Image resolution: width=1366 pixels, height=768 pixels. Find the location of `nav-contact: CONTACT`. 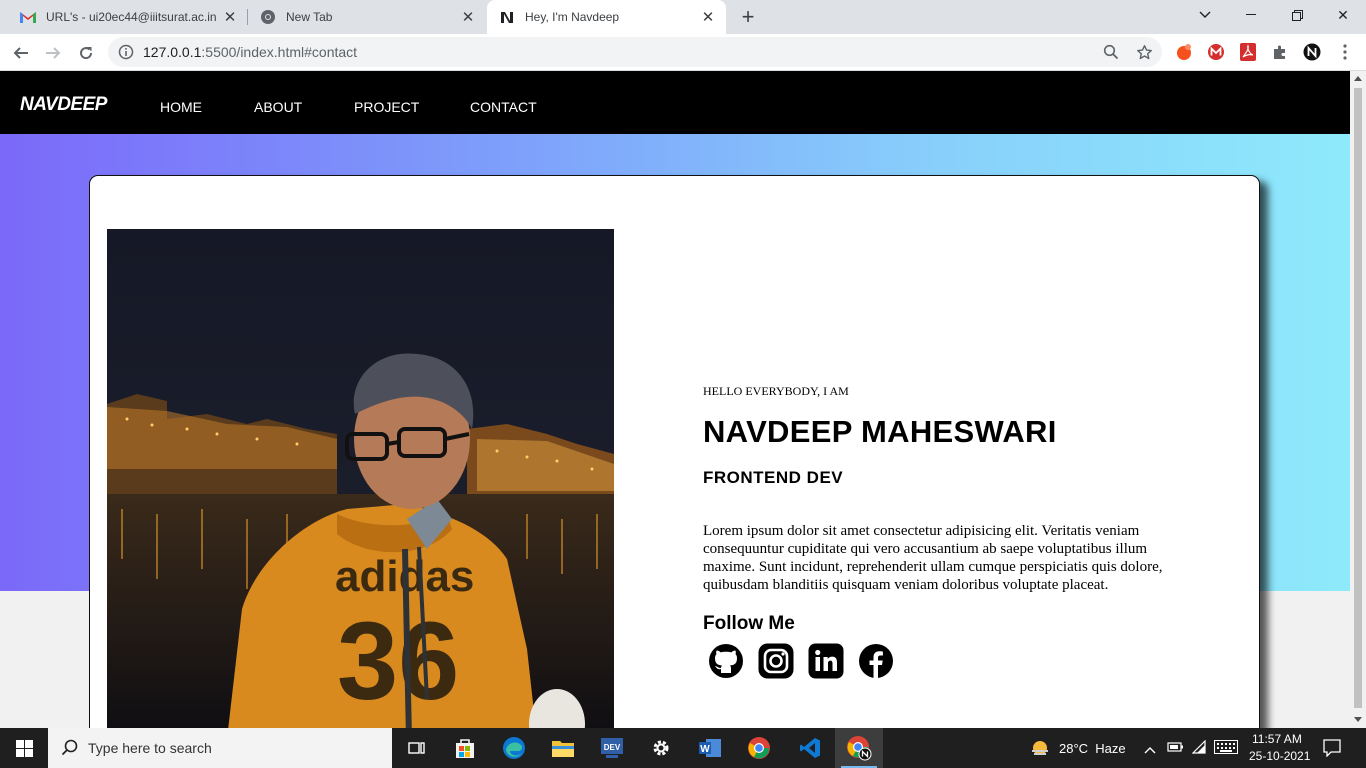

nav-contact: CONTACT is located at coordinates (503, 107).